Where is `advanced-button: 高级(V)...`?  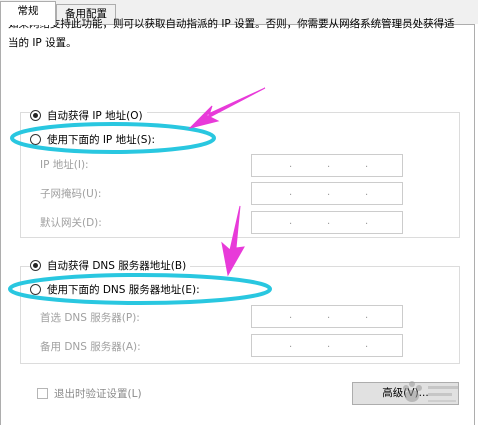
advanced-button: 高级(V)... is located at coordinates (405, 393).